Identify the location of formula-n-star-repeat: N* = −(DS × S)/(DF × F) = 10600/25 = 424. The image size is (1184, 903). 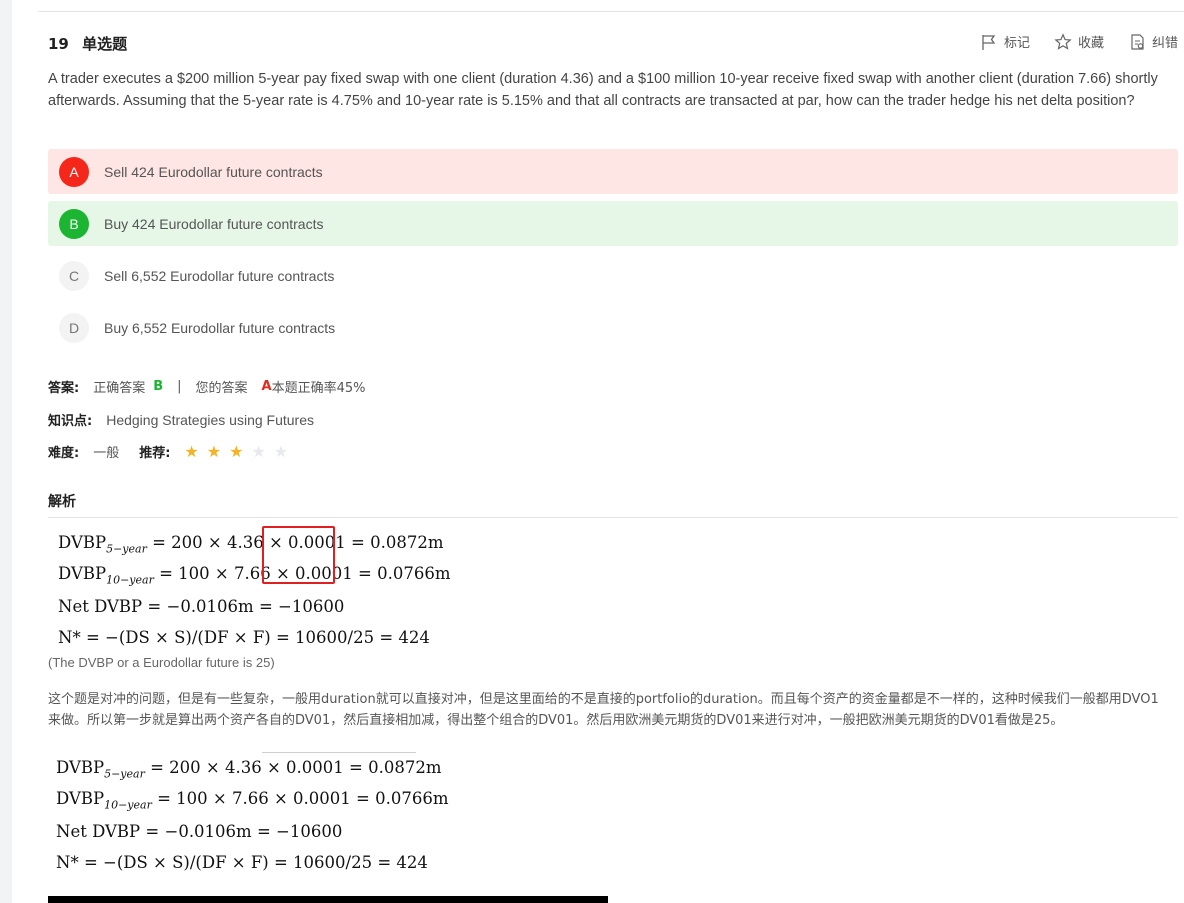
(242, 862).